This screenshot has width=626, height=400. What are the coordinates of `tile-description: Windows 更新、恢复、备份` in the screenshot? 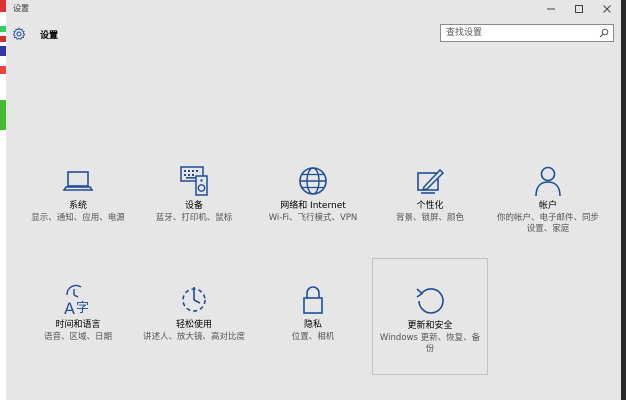 It's located at (430, 343).